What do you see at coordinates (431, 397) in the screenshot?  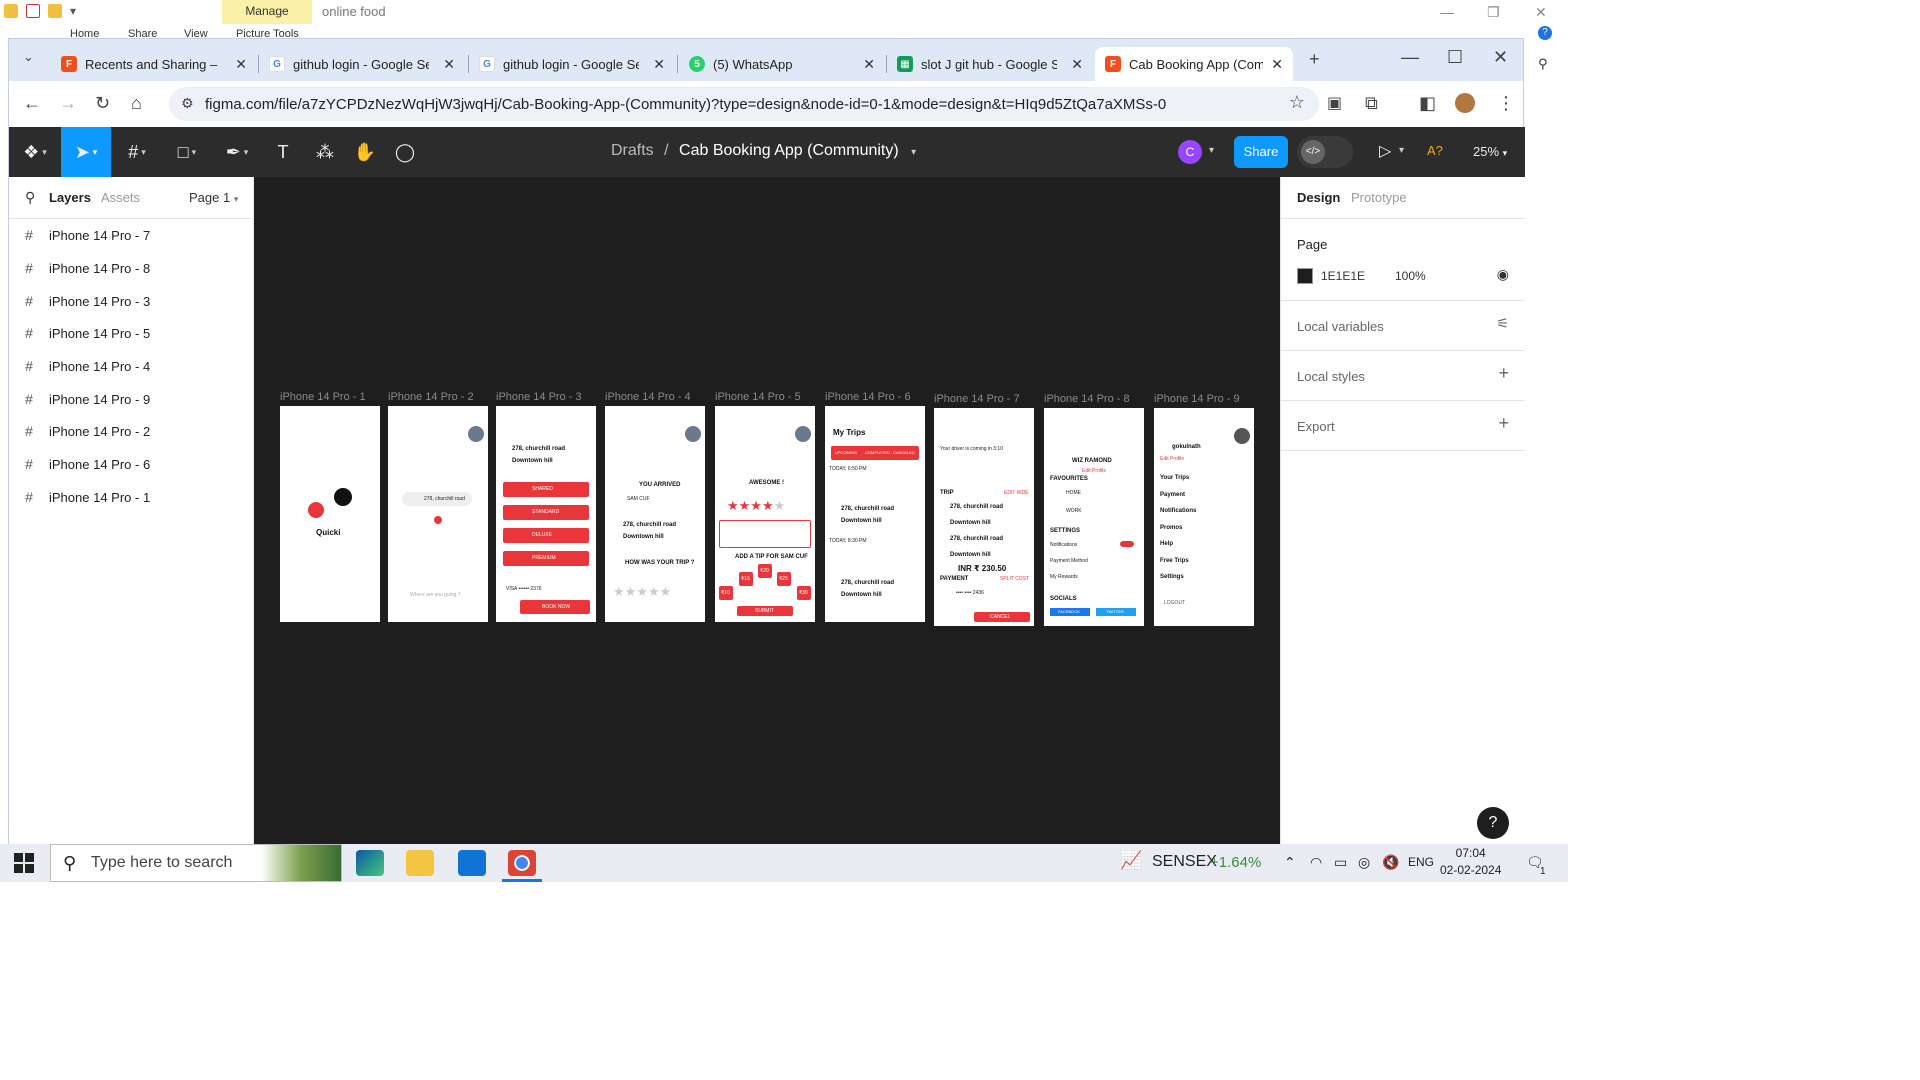 I see `frame-label: iPhone 14 Pro - 2` at bounding box center [431, 397].